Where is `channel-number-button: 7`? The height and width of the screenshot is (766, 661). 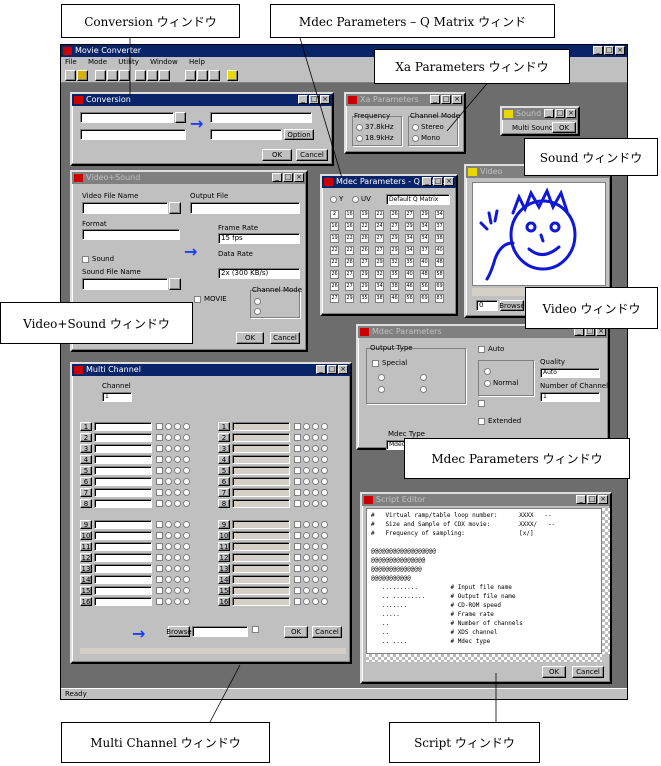 channel-number-button: 7 is located at coordinates (224, 492).